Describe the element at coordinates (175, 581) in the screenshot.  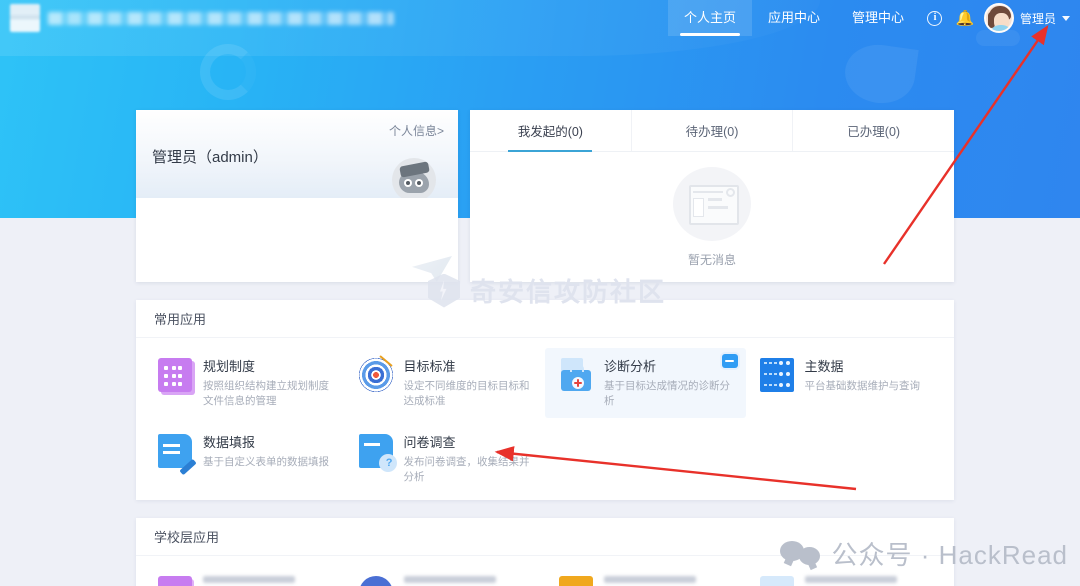
I see `purple-app-icon` at that location.